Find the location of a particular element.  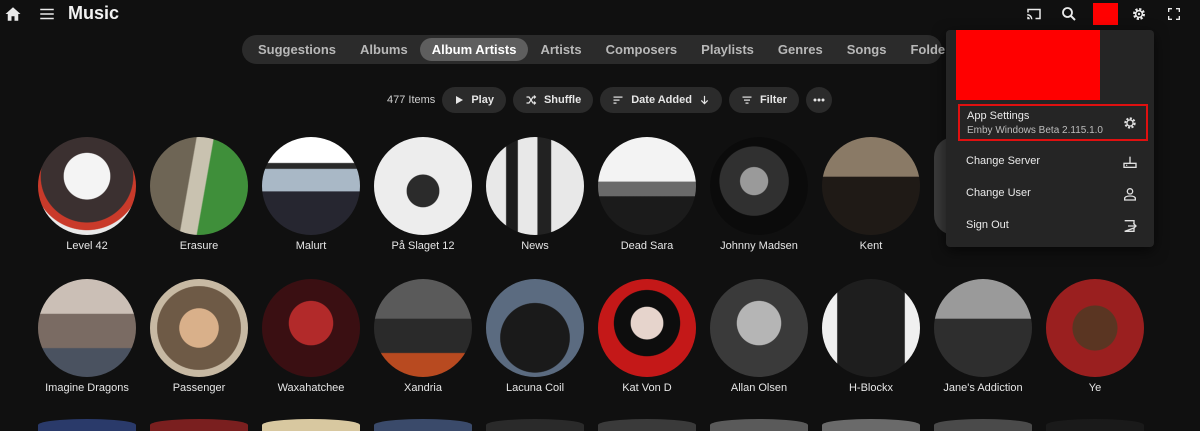

play-label: Play is located at coordinates (482, 100).